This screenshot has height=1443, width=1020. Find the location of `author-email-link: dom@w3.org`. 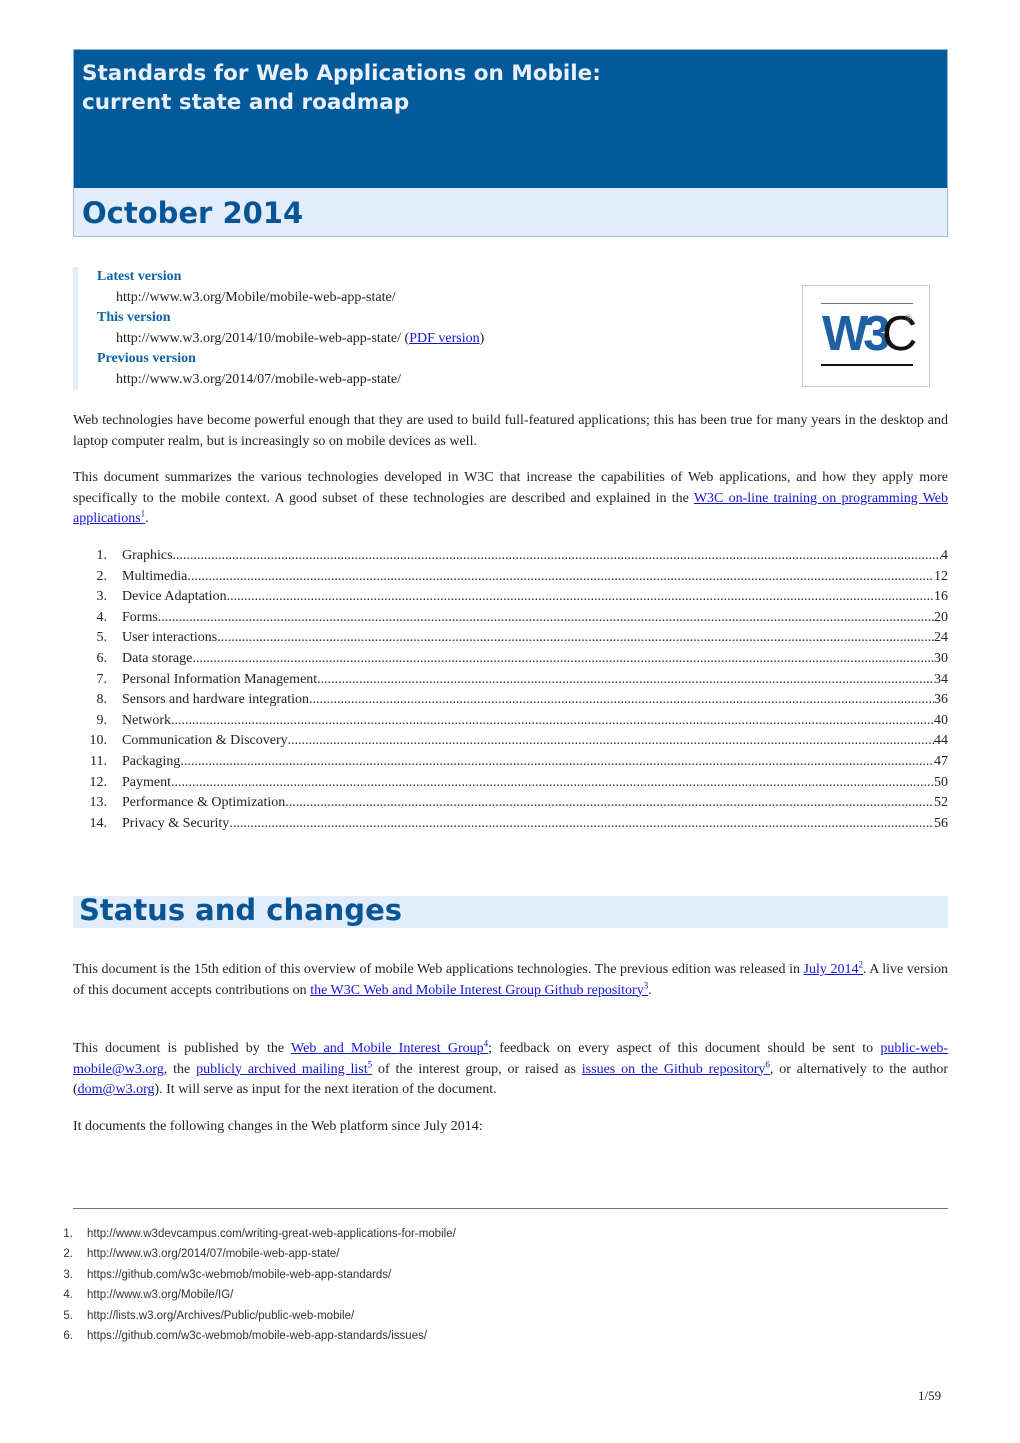

author-email-link: dom@w3.org is located at coordinates (116, 1089).